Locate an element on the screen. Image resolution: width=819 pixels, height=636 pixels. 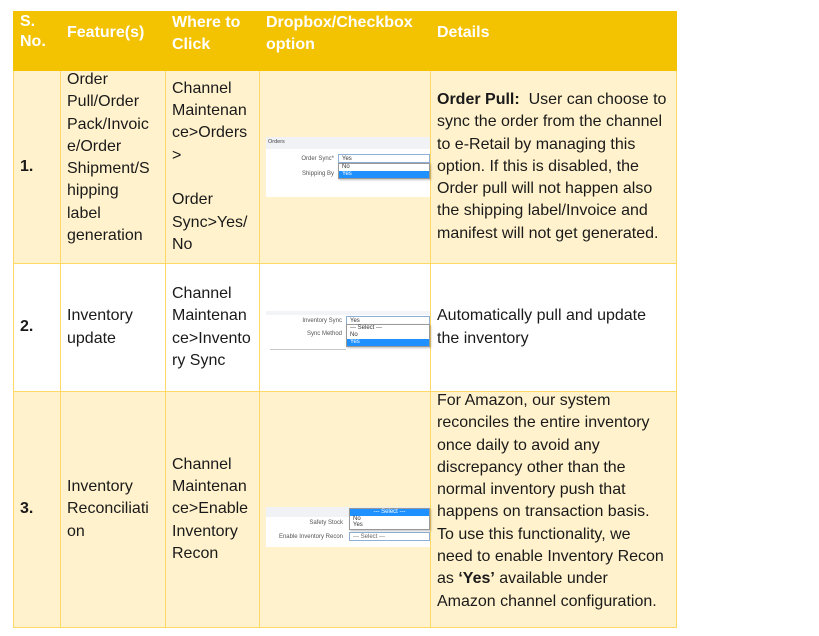
header-details: Details is located at coordinates (553, 41).